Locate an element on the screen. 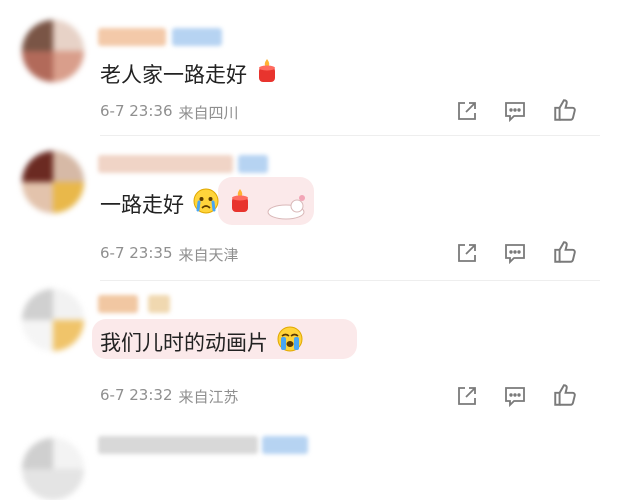 The height and width of the screenshot is (500, 640). comment-meta: 6-7 23:32 来自江苏 is located at coordinates (169, 396).